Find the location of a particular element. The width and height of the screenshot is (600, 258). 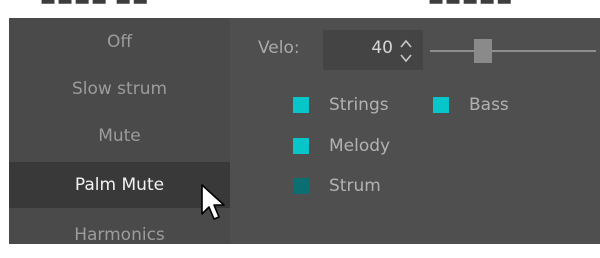

mode-item-off: Off is located at coordinates (119, 42).